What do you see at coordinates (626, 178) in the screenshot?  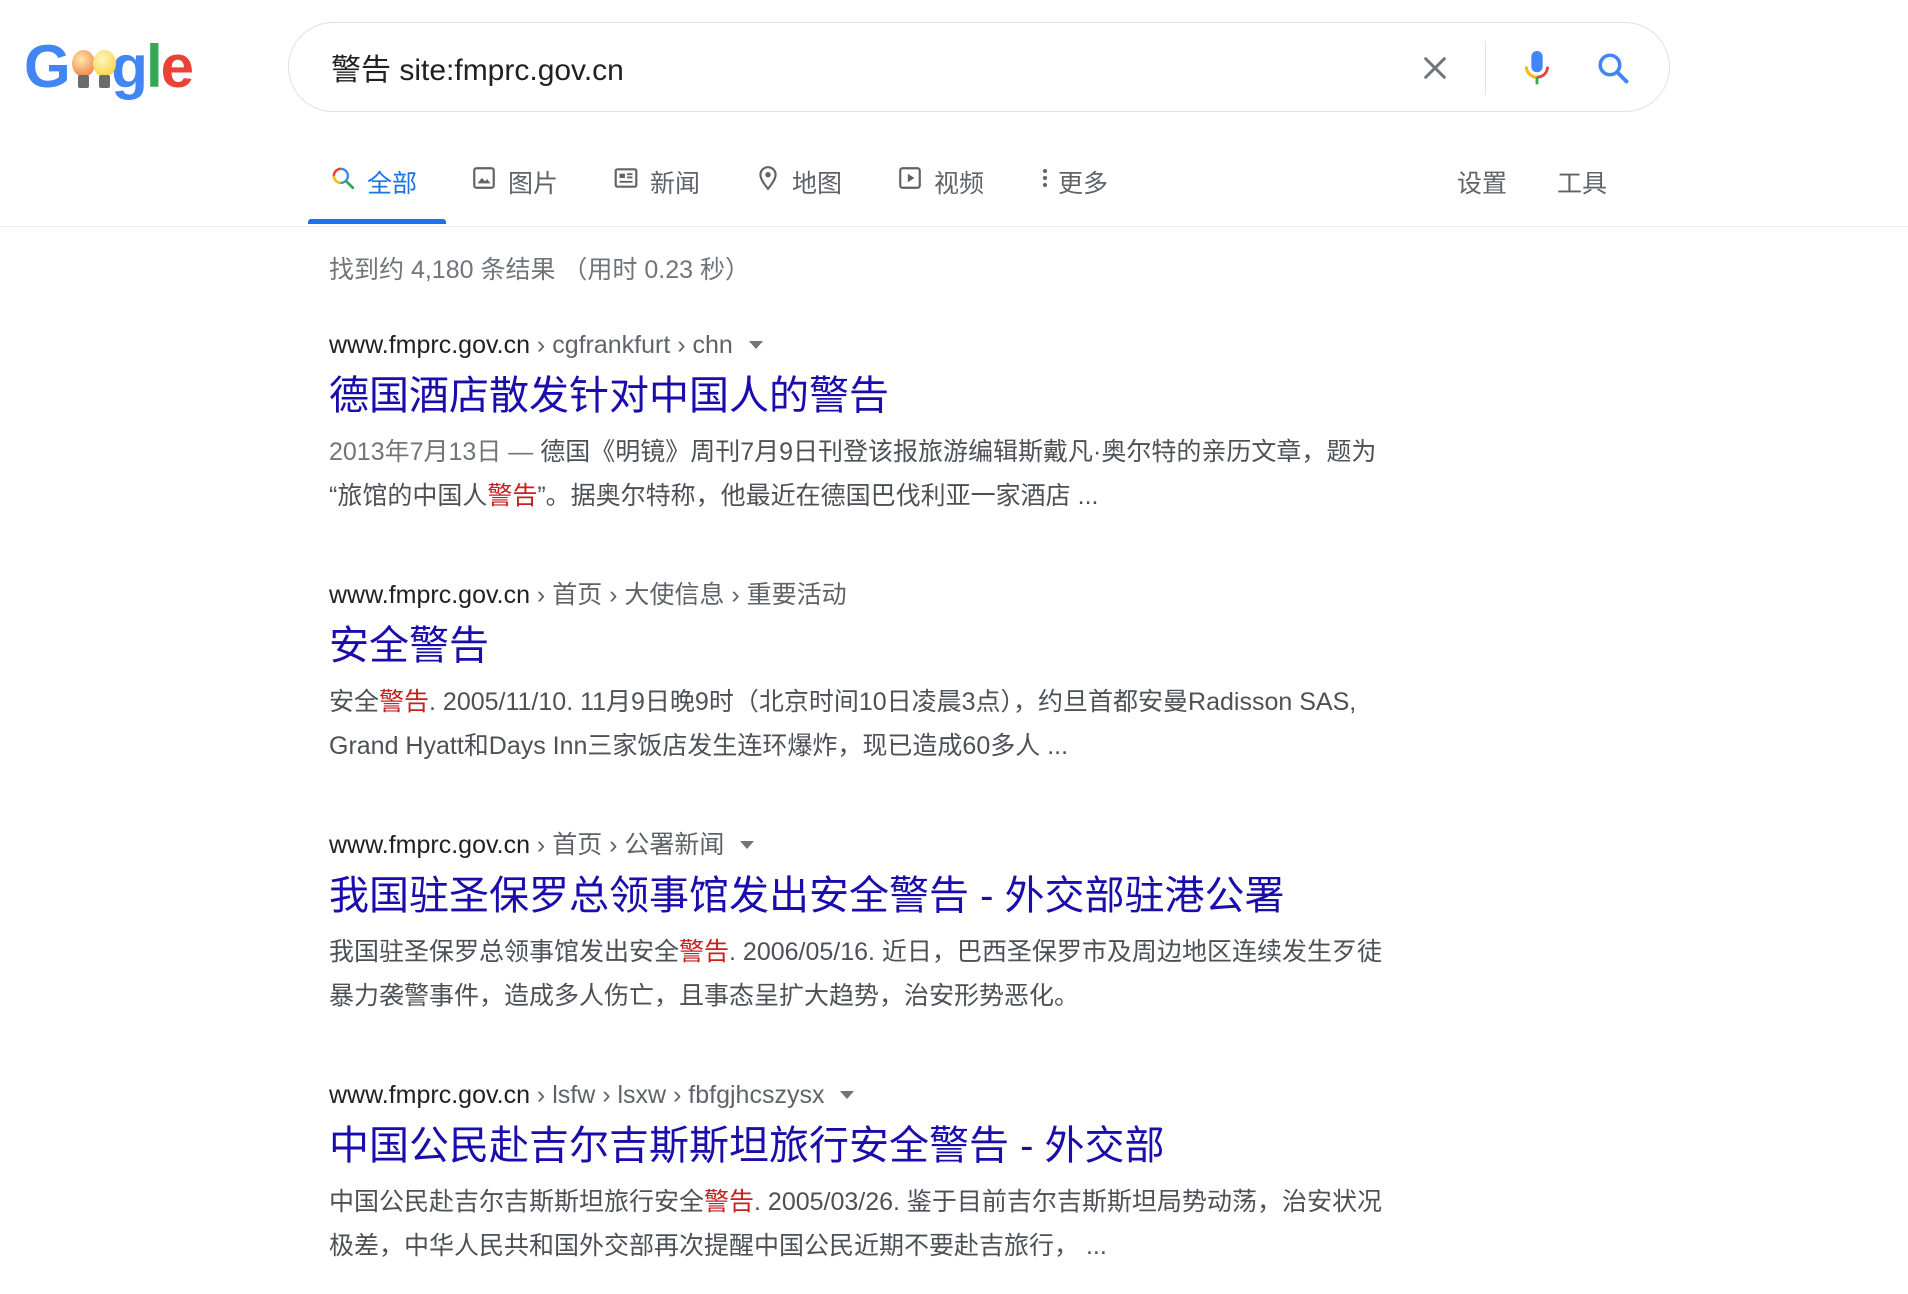 I see `news-icon` at bounding box center [626, 178].